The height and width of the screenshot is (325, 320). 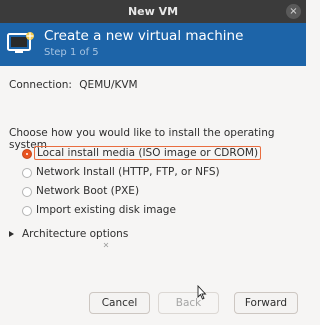 I want to click on wizard-title: Create a new virtual machine, so click(x=144, y=36).